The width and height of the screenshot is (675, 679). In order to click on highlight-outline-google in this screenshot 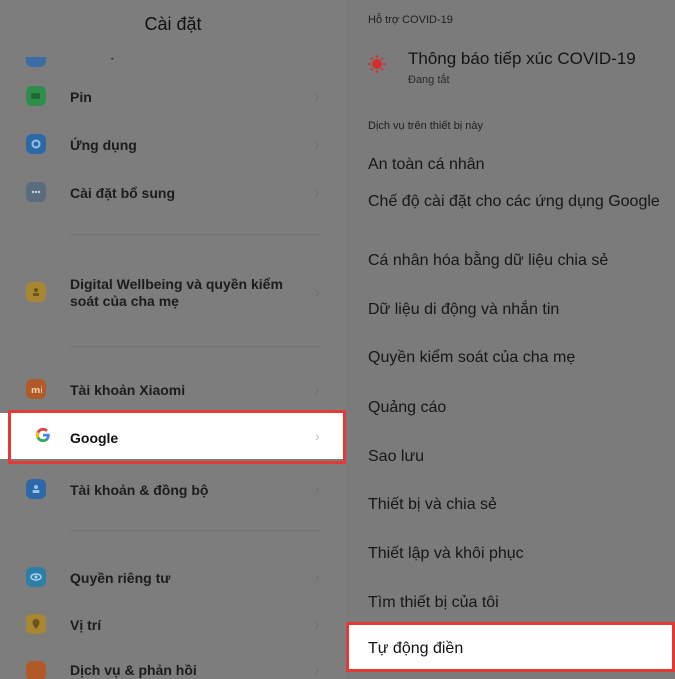, I will do `click(177, 437)`.